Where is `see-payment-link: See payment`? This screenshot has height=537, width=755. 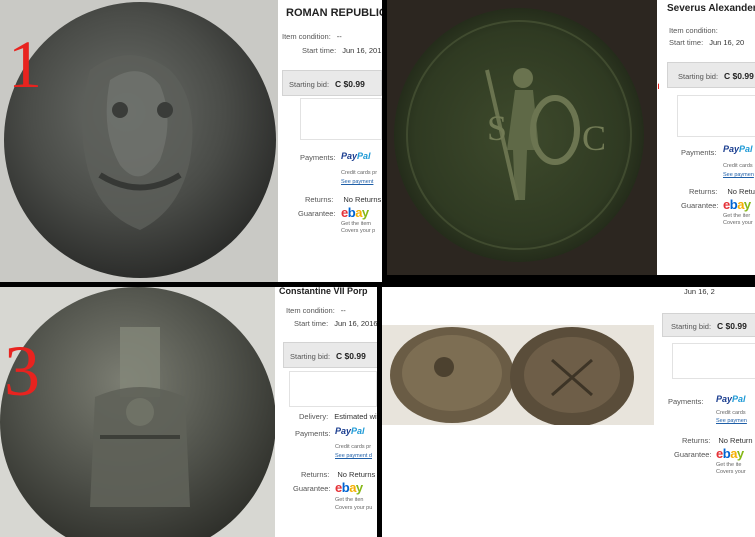
see-payment-link: See payment is located at coordinates (357, 182).